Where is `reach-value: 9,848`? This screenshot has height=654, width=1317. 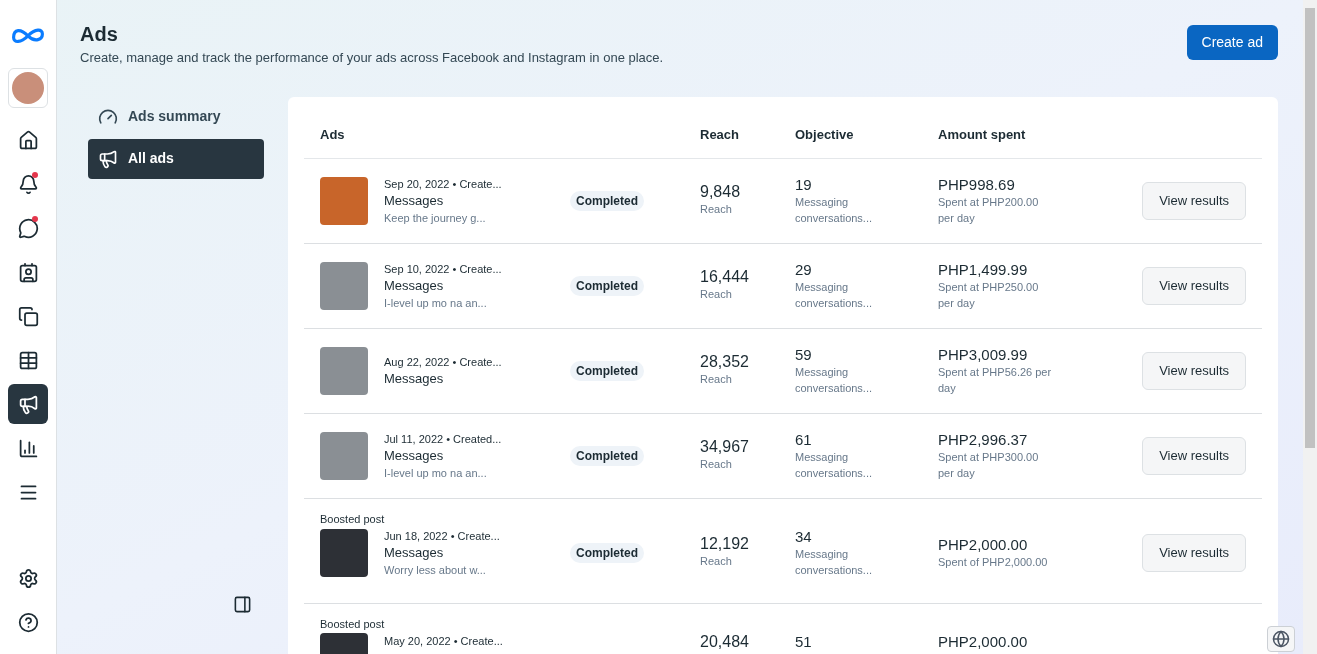 reach-value: 9,848 is located at coordinates (721, 192).